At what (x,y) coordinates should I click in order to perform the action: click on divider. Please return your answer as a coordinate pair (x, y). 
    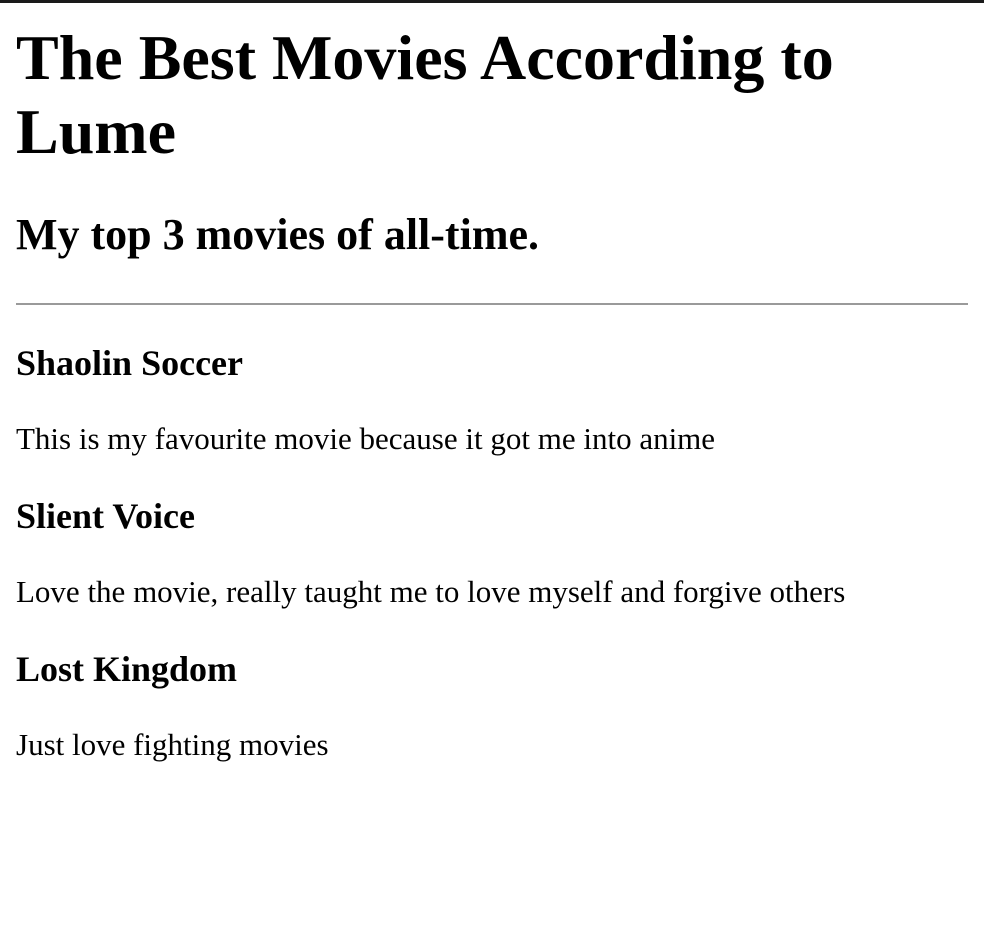
    Looking at the image, I should click on (492, 304).